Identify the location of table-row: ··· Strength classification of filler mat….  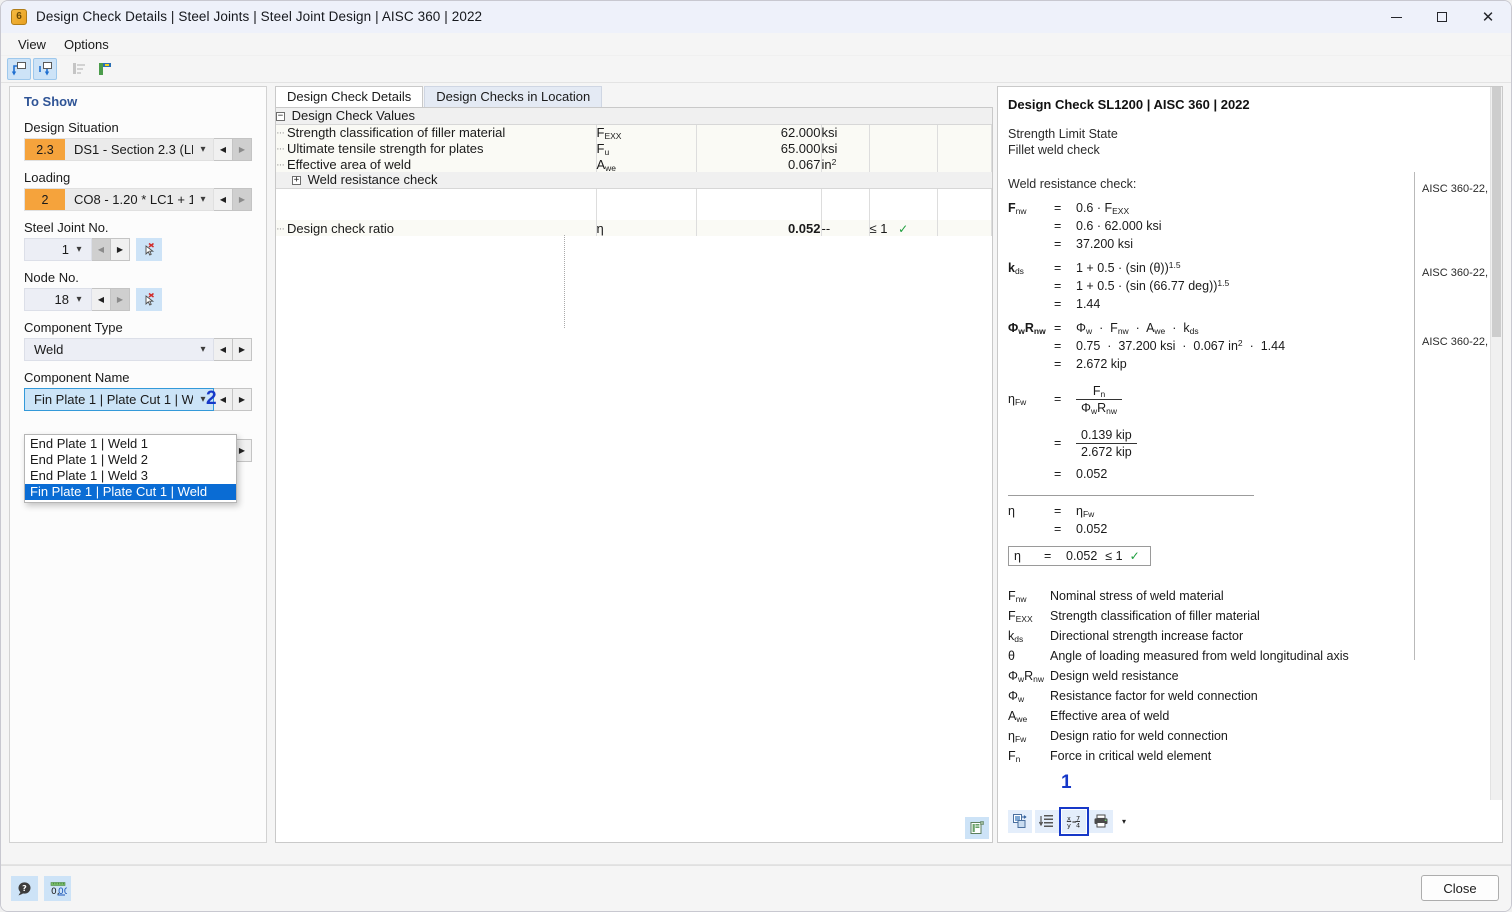
(634, 132).